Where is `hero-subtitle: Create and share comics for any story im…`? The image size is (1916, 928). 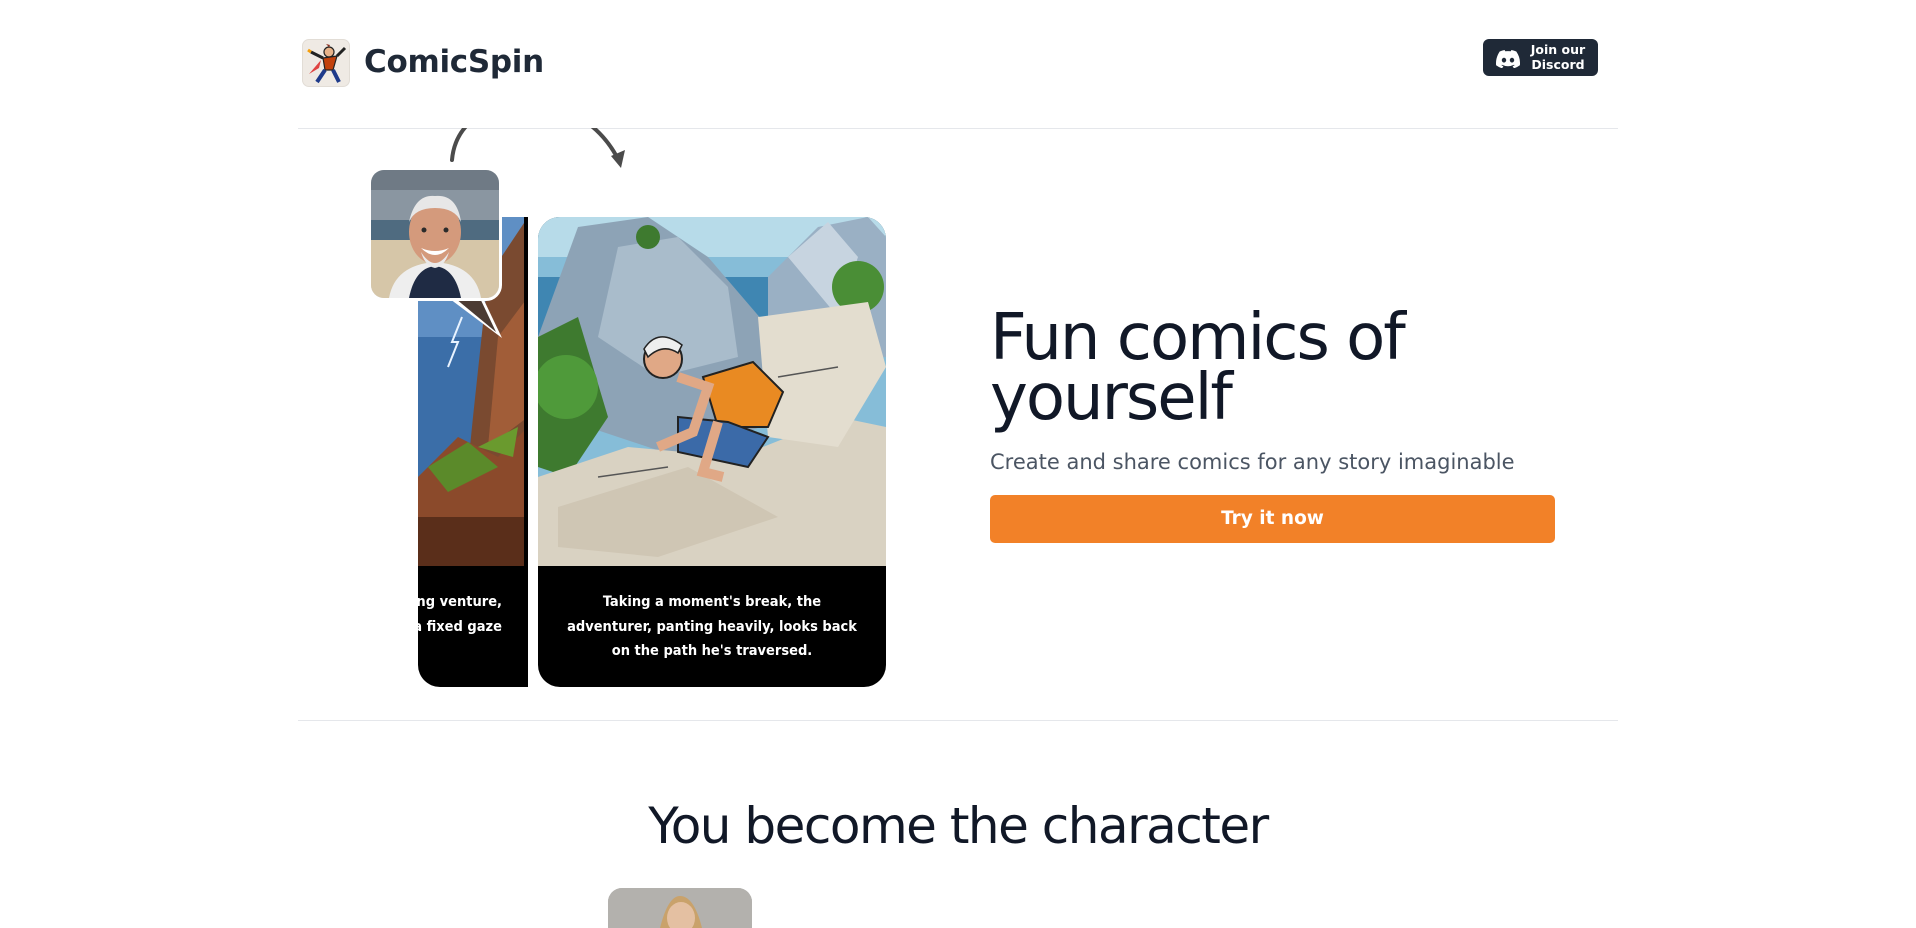 hero-subtitle: Create and share comics for any story im… is located at coordinates (1252, 462).